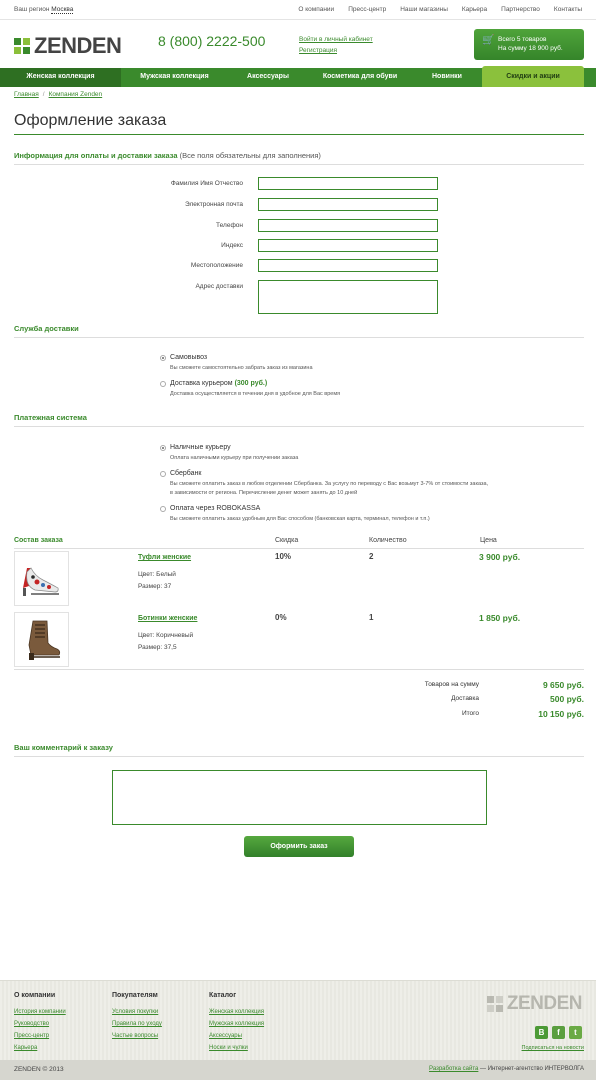 The width and height of the screenshot is (596, 1080). What do you see at coordinates (39, 1069) in the screenshot?
I see `copyright: ZENDEN © 2013` at bounding box center [39, 1069].